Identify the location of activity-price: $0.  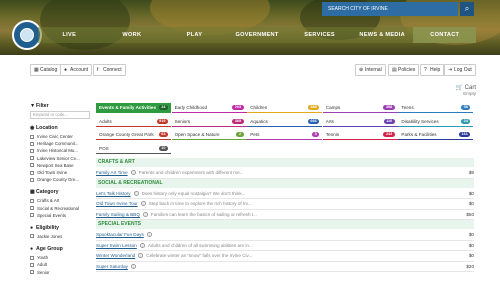
(471, 256).